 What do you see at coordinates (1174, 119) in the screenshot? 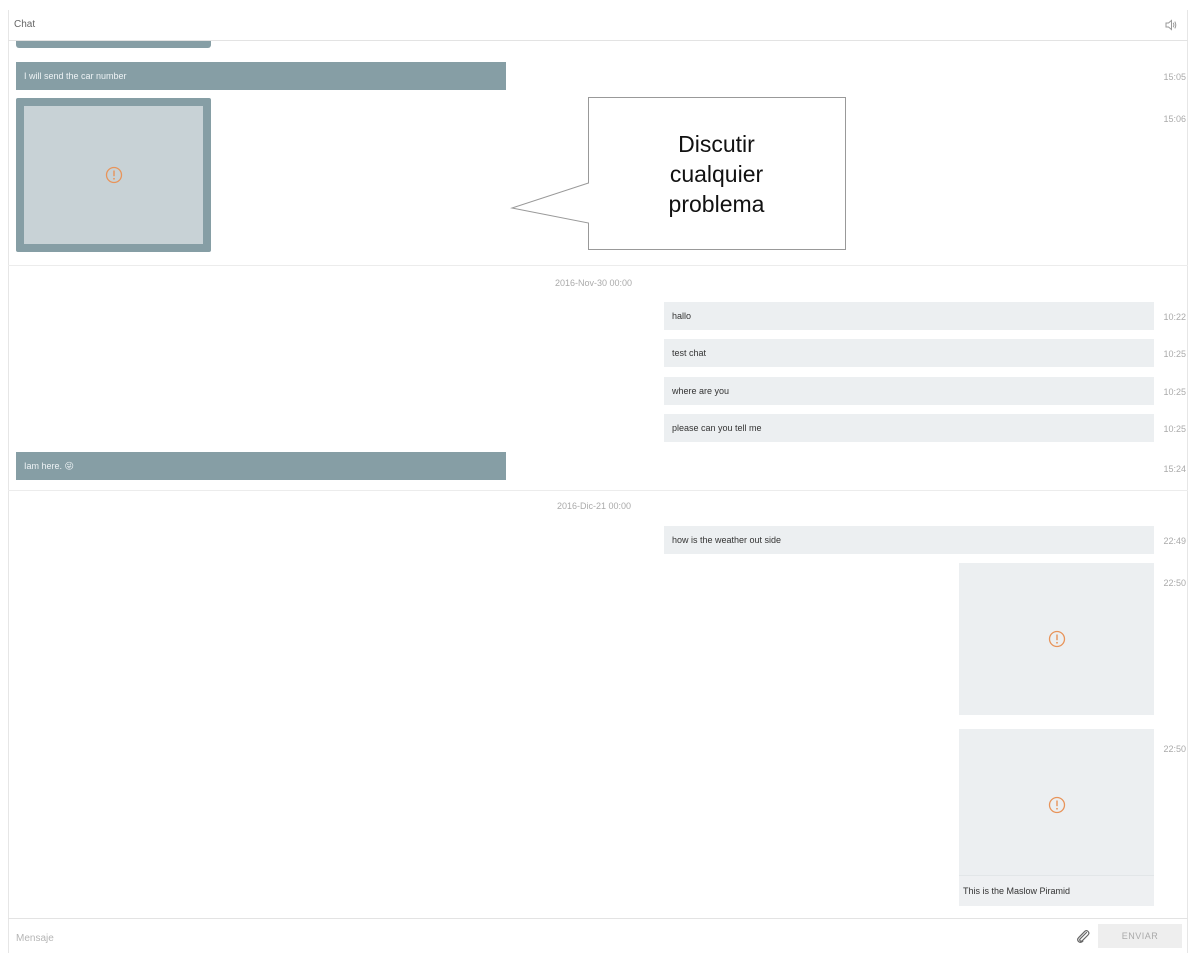
I see `message-time: 15:06` at bounding box center [1174, 119].